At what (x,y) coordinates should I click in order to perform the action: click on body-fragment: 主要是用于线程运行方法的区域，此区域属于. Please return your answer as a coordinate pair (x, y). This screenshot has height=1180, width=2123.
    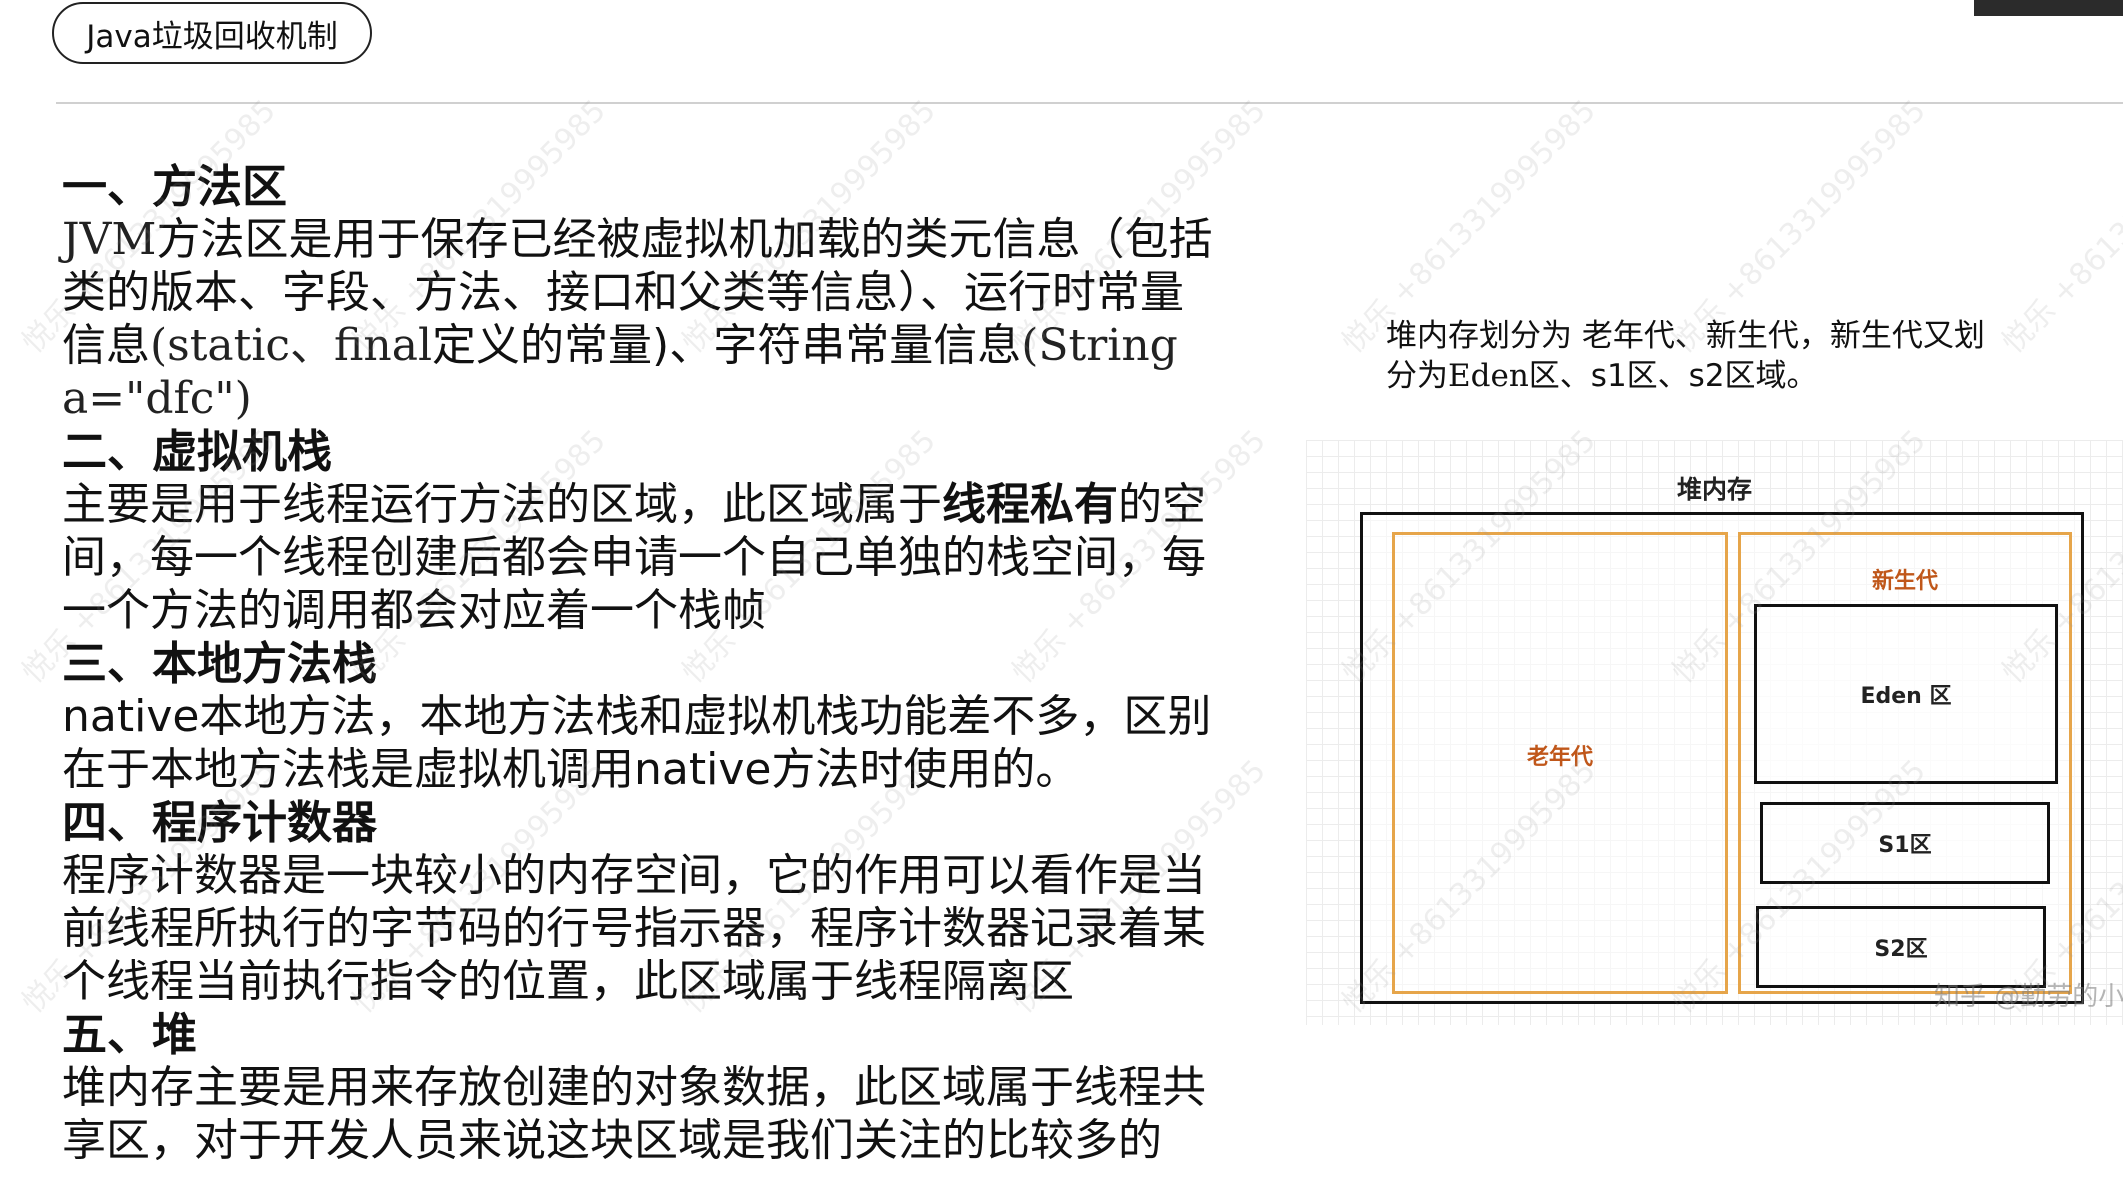
    Looking at the image, I should click on (502, 504).